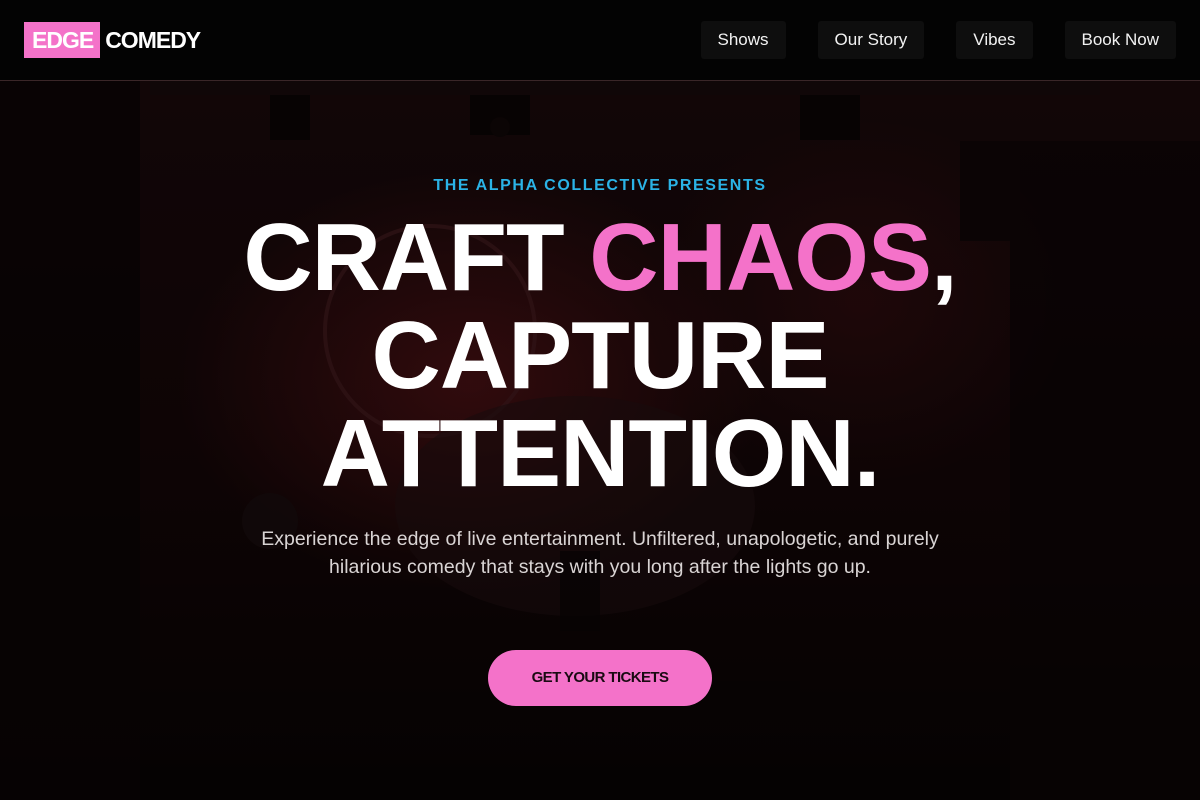  Describe the element at coordinates (153, 40) in the screenshot. I see `logo-comedy-text: COMEDY` at that location.